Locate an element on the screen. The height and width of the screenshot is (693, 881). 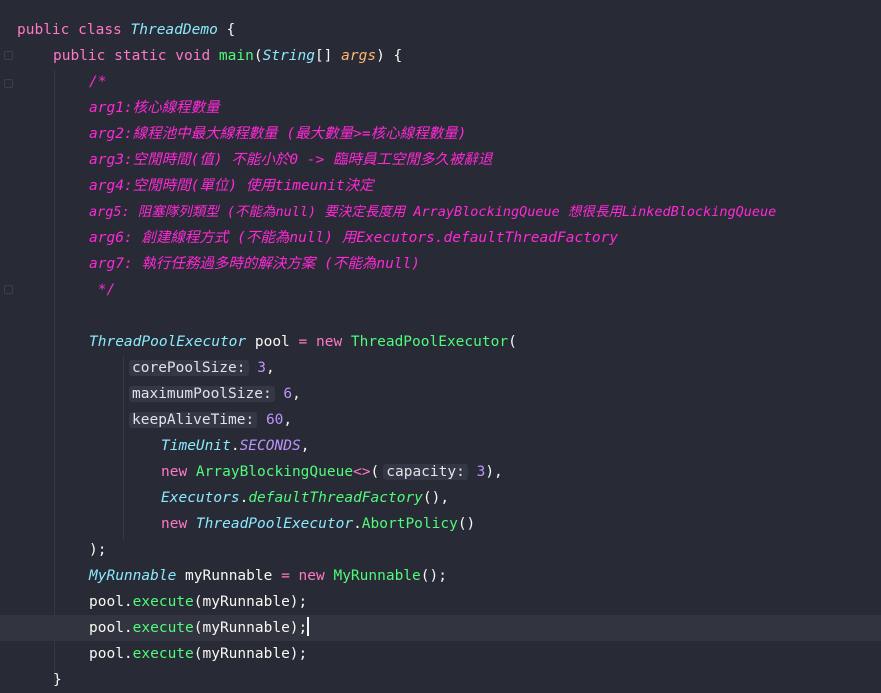
comment: arg1:核心線程數量 is located at coordinates (154, 108).